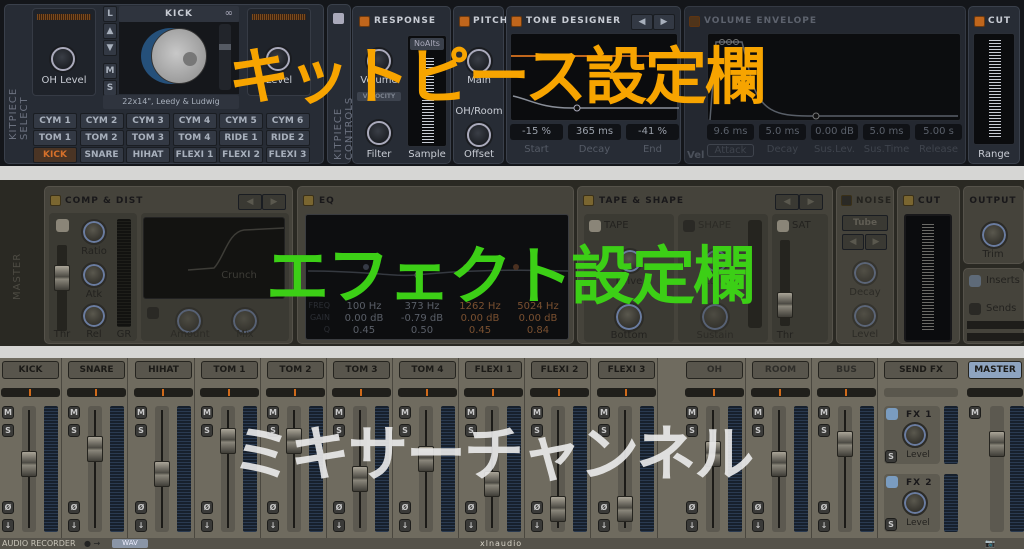 This screenshot has height=549, width=1024. I want to click on comp-prev-button: ◀, so click(250, 202).